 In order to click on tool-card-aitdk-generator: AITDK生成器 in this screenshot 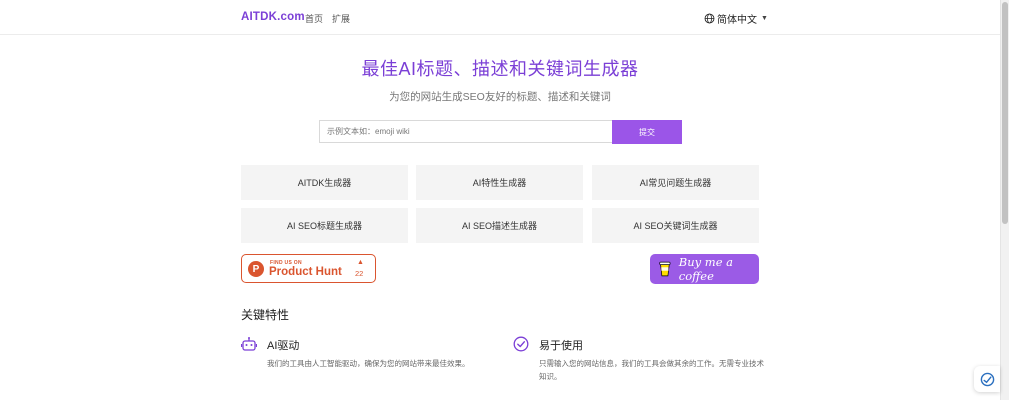, I will do `click(324, 182)`.